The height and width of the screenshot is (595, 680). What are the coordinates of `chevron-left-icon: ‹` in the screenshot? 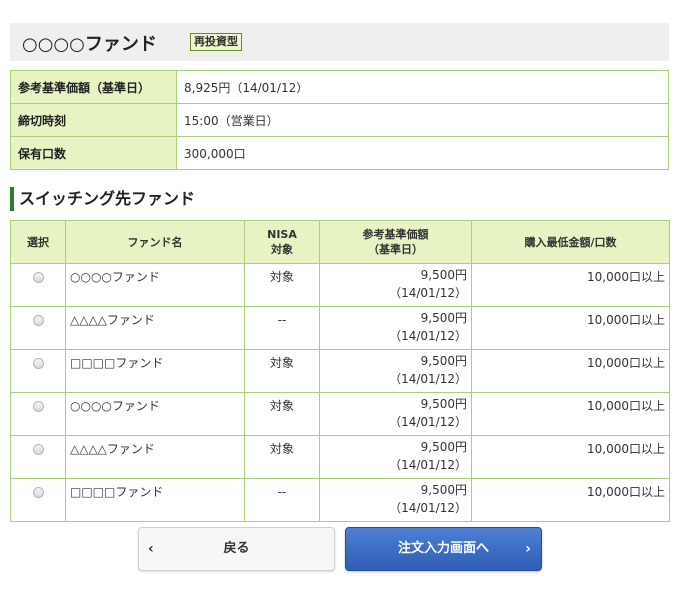 It's located at (151, 549).